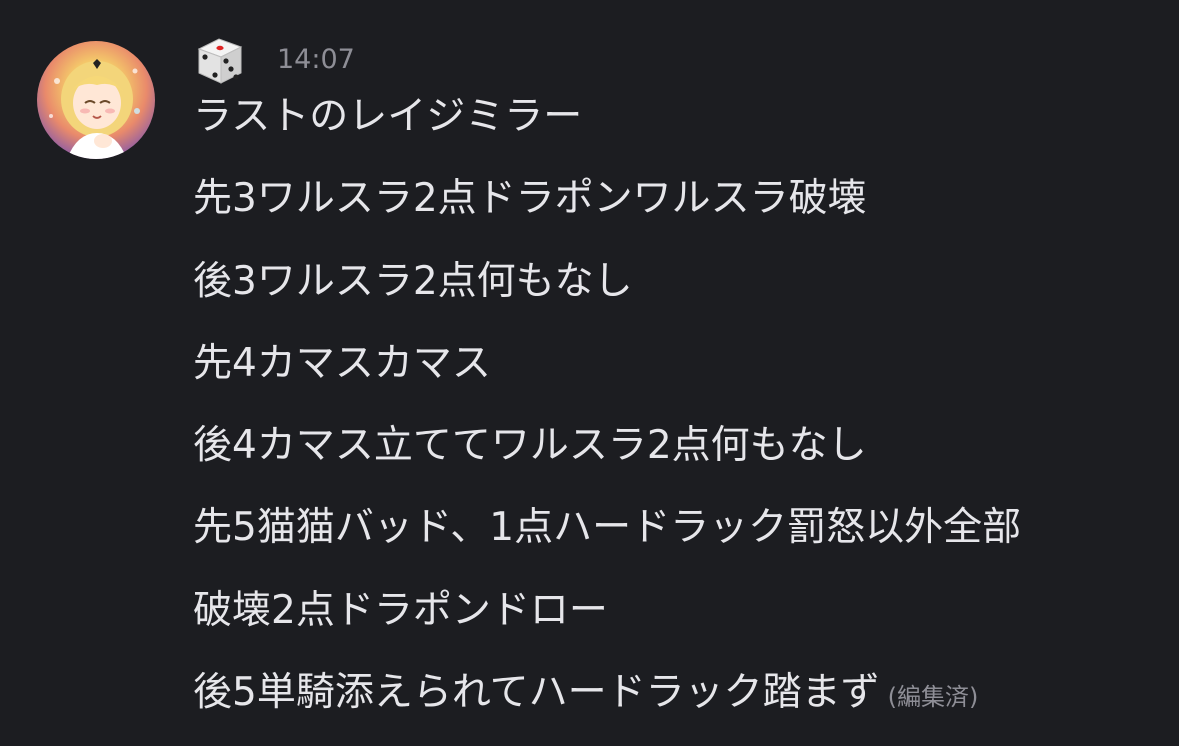 The height and width of the screenshot is (746, 1179). Describe the element at coordinates (530, 446) in the screenshot. I see `message-line-5: 後4カマス立ててワルスラ2点何もなし` at that location.